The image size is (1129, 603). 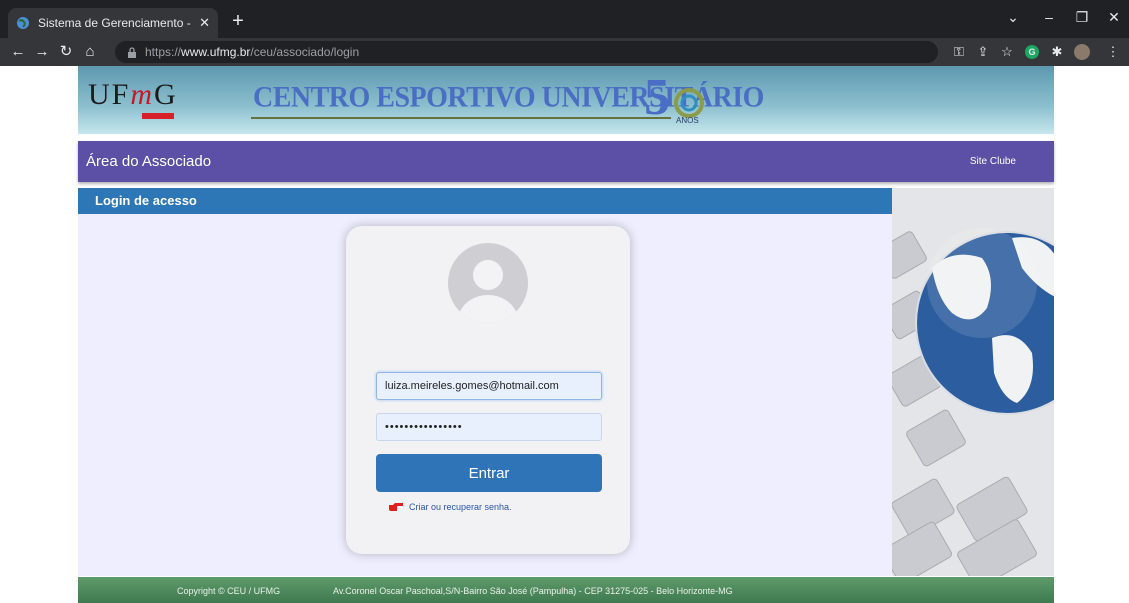 What do you see at coordinates (689, 103) in the screenshot?
I see `fifty-zero-ring-icon` at bounding box center [689, 103].